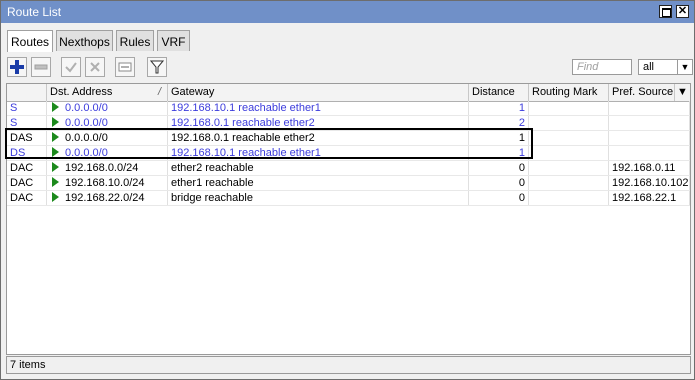 This screenshot has height=380, width=695. I want to click on sort-indicator-icon: /, so click(159, 92).